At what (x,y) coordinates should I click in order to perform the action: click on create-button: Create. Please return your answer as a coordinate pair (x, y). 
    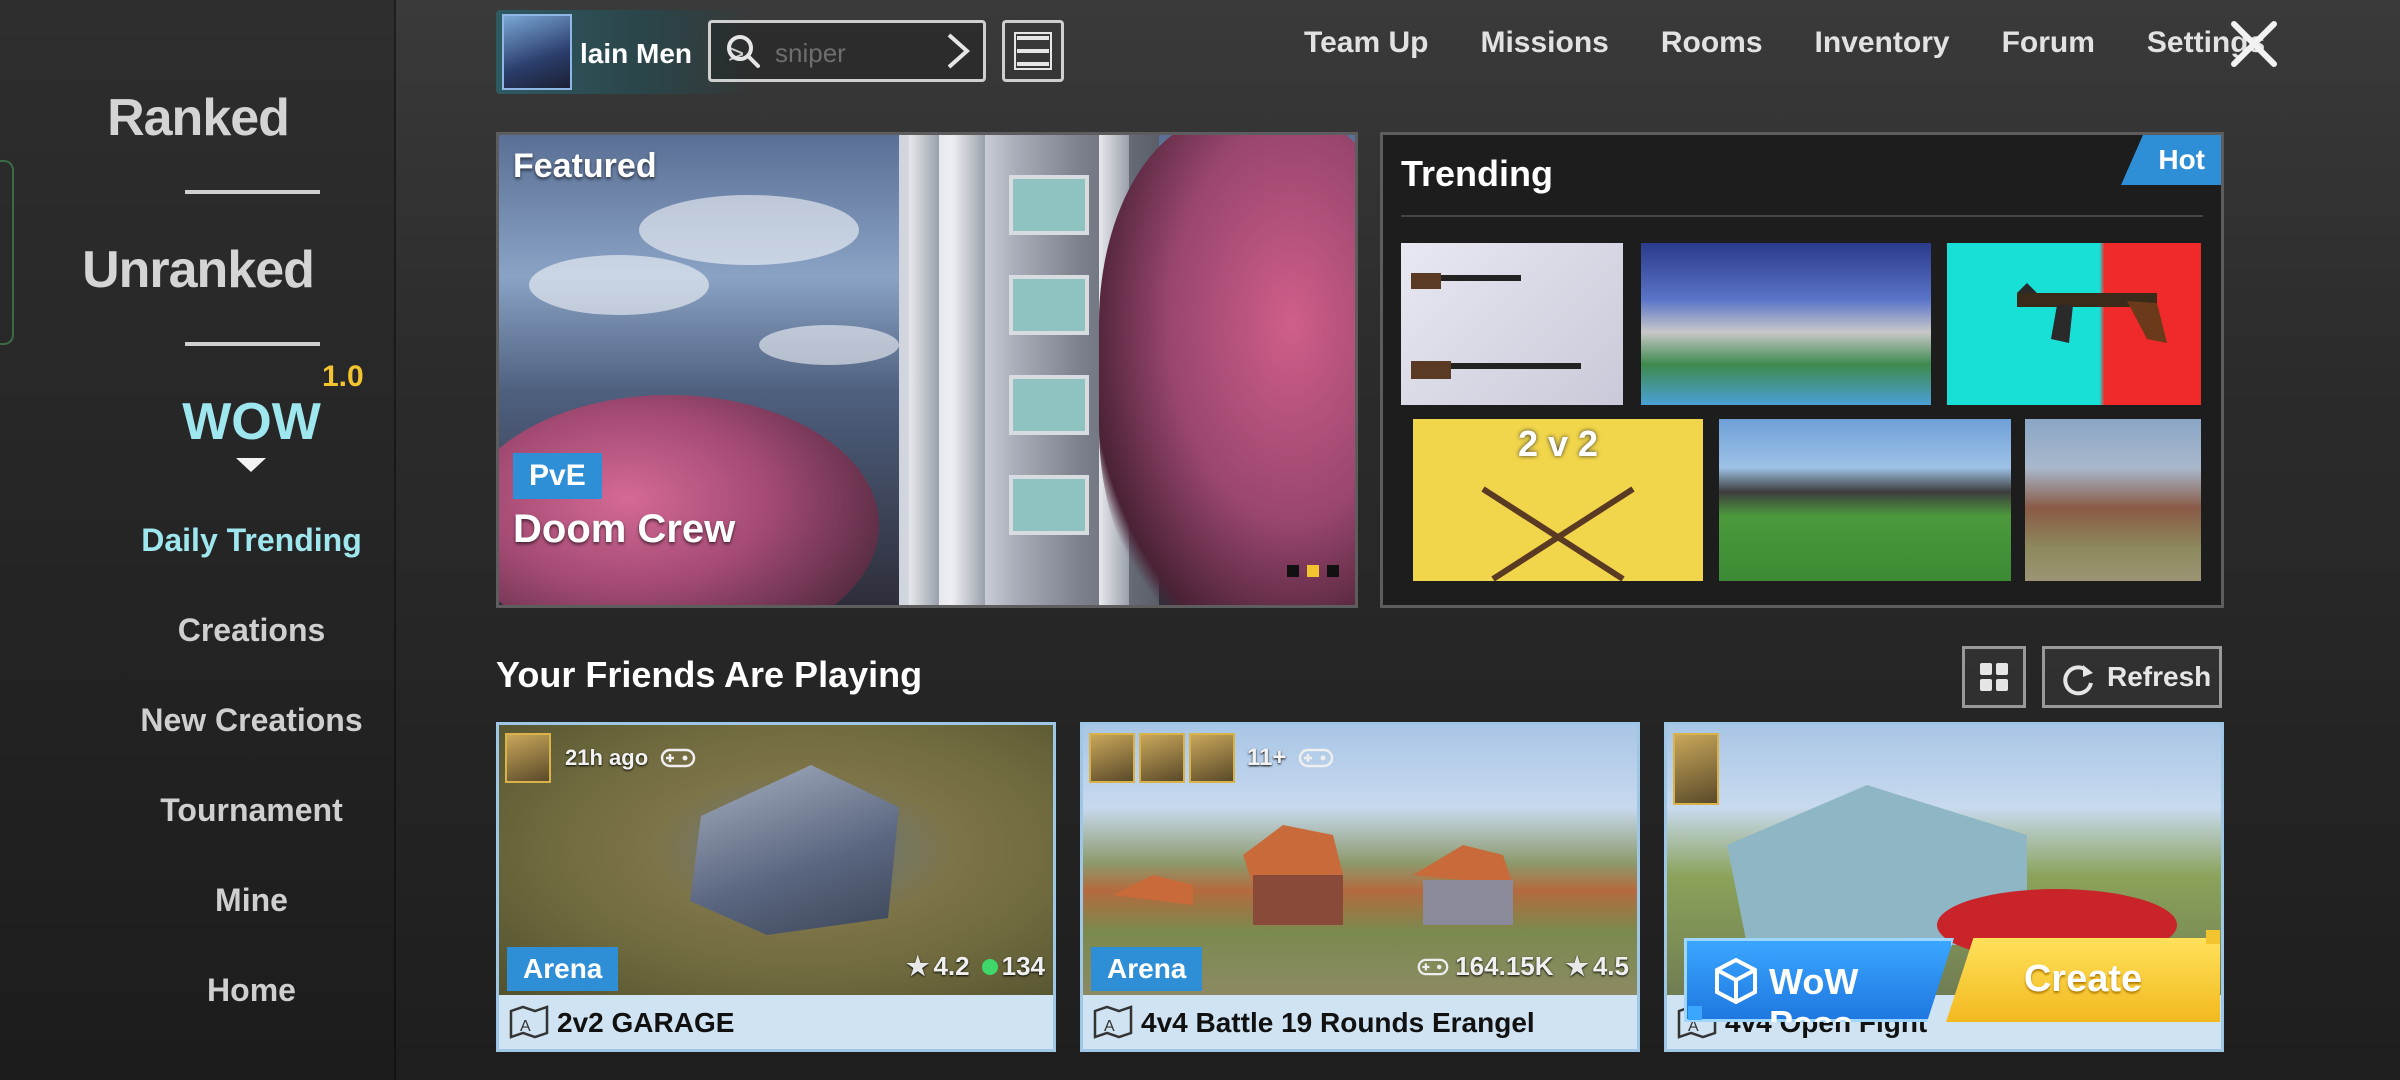
    Looking at the image, I should click on (2083, 980).